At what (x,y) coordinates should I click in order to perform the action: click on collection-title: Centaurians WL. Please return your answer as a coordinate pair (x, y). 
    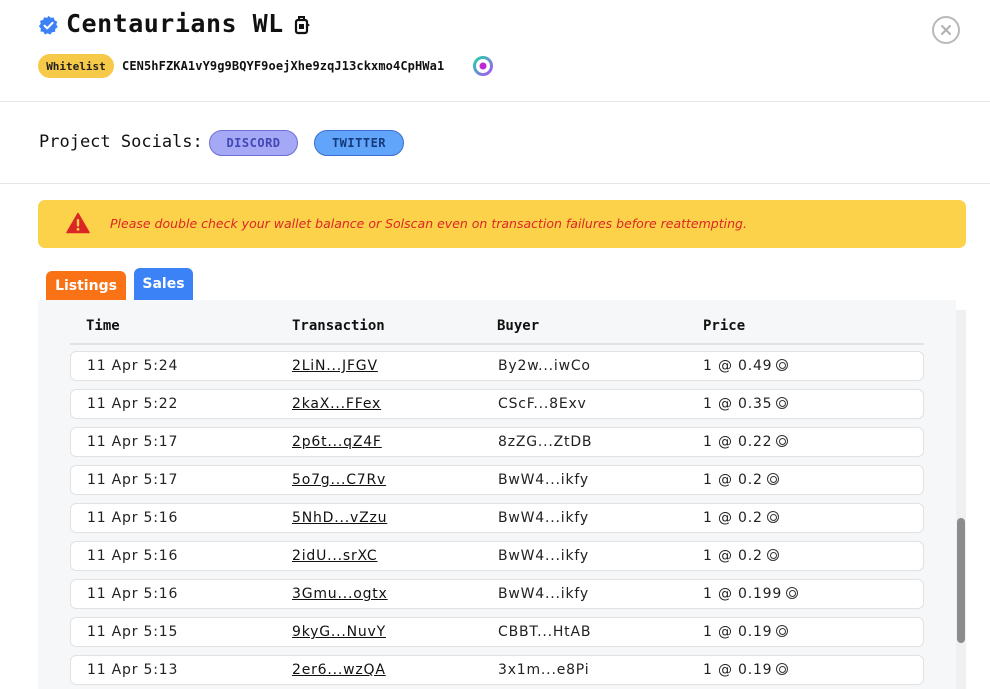
    Looking at the image, I should click on (175, 23).